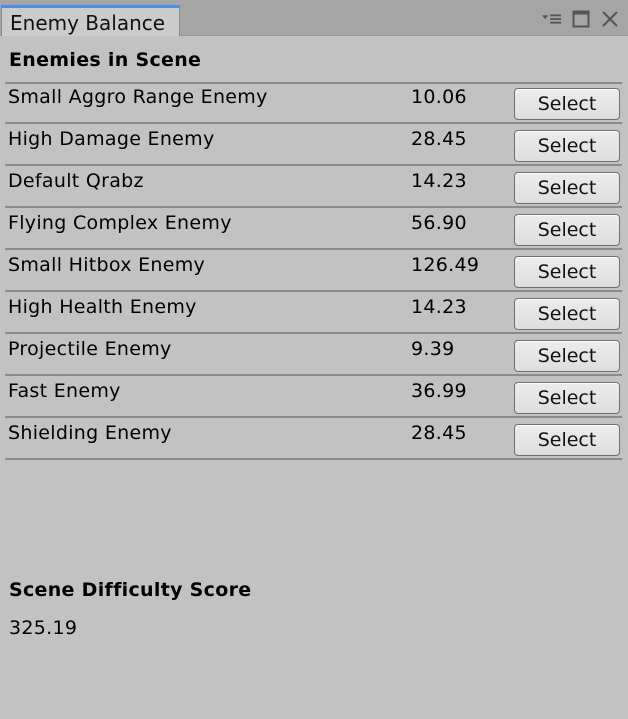 The width and height of the screenshot is (628, 719). Describe the element at coordinates (552, 19) in the screenshot. I see `context-menu-icon` at that location.